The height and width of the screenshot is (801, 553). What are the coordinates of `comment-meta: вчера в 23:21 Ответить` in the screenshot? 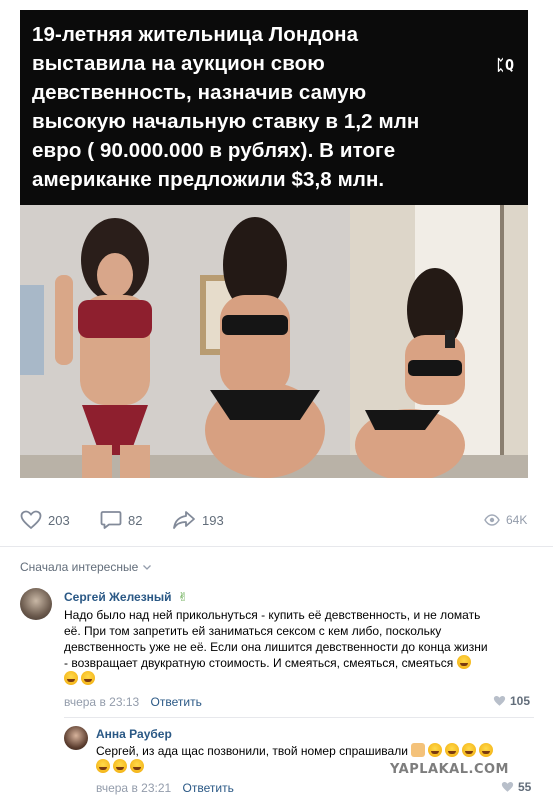 It's located at (165, 788).